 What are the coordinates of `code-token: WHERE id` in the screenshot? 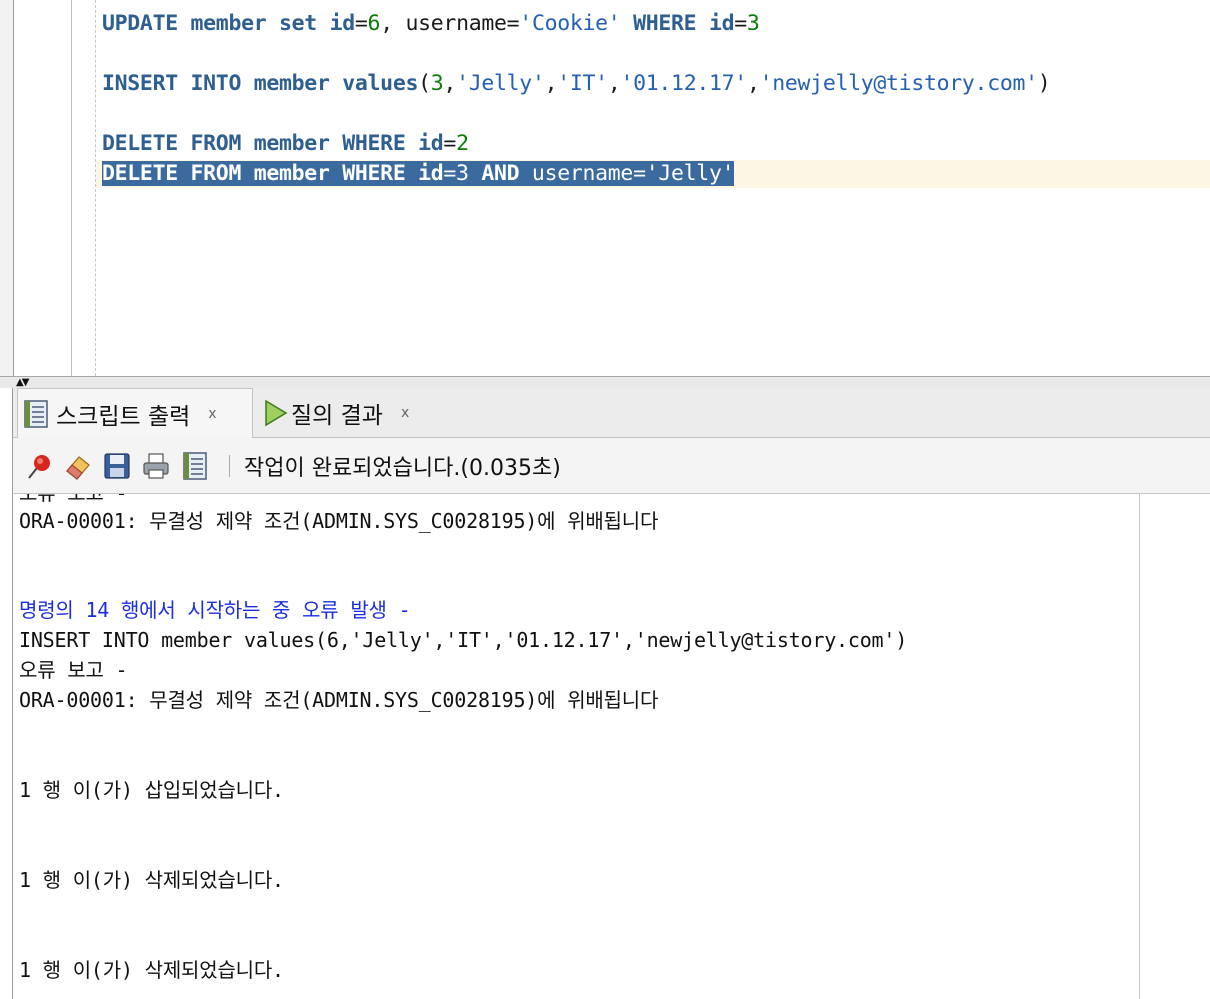 It's located at (677, 23).